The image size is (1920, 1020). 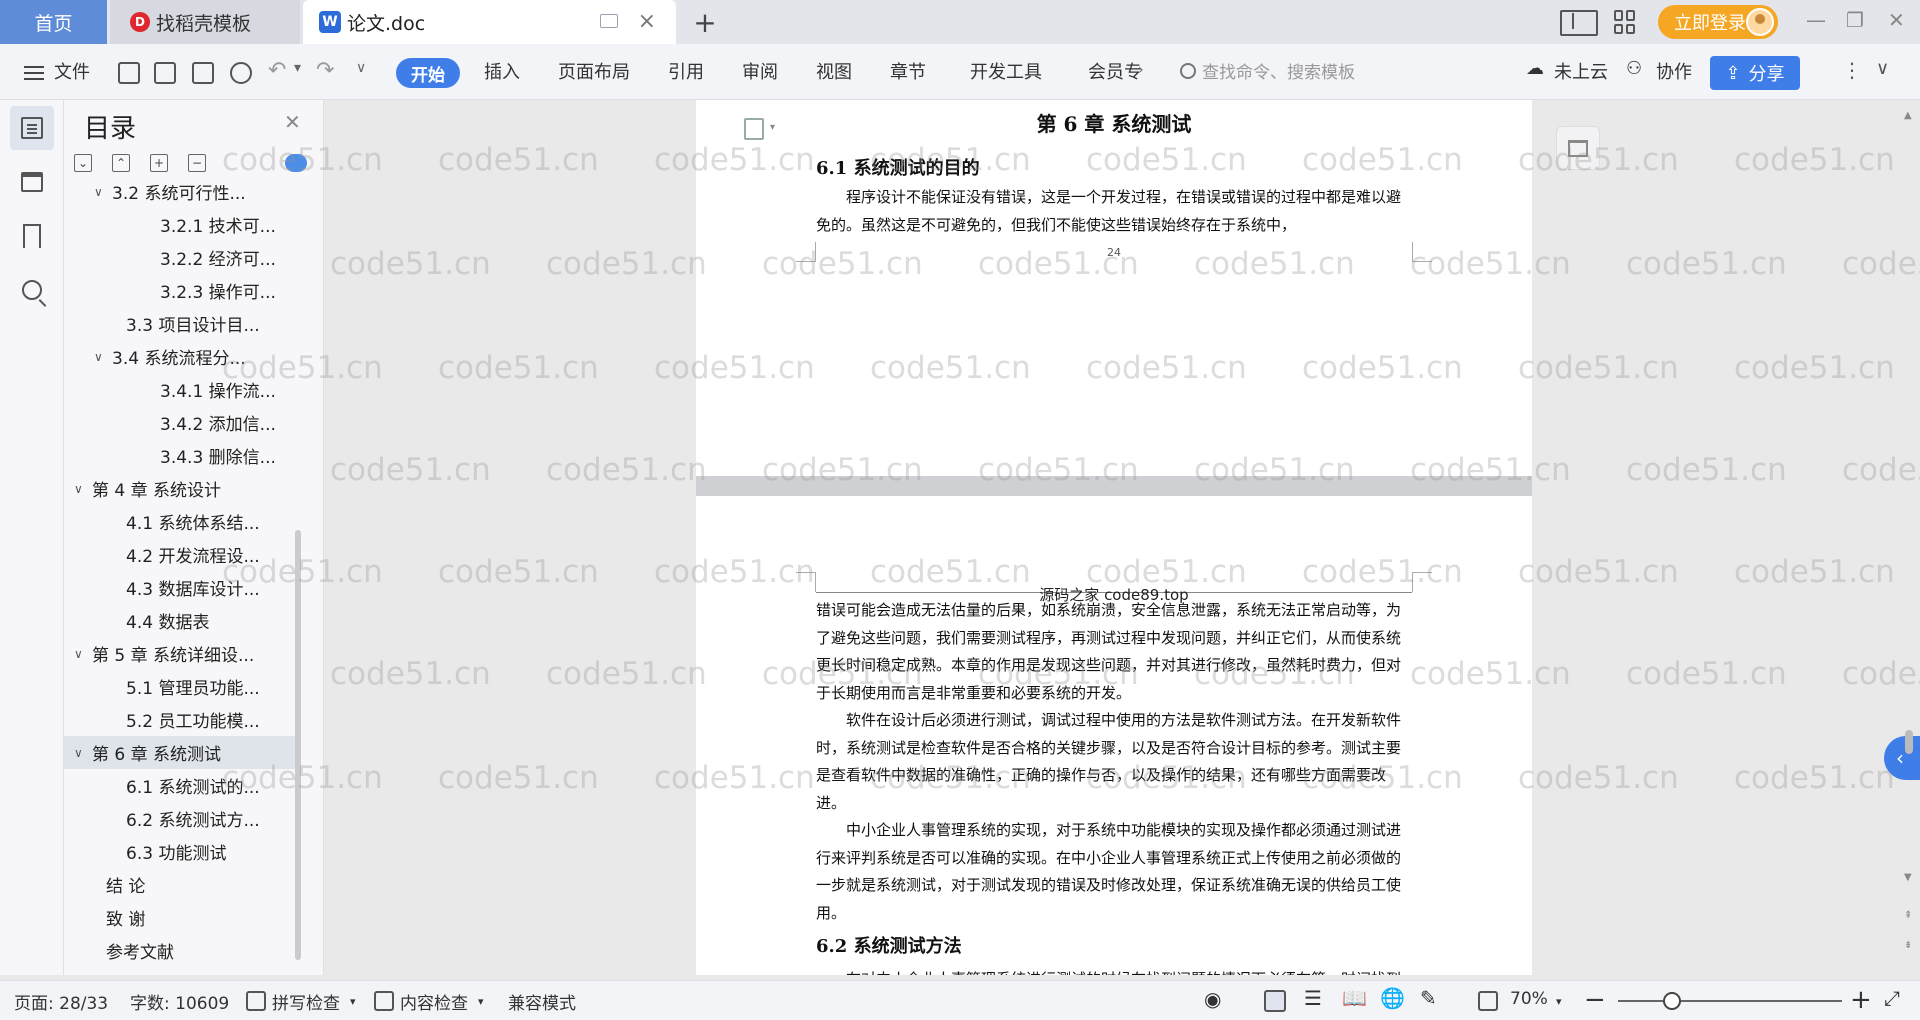 I want to click on tab-member: 会员专, so click(x=1115, y=71).